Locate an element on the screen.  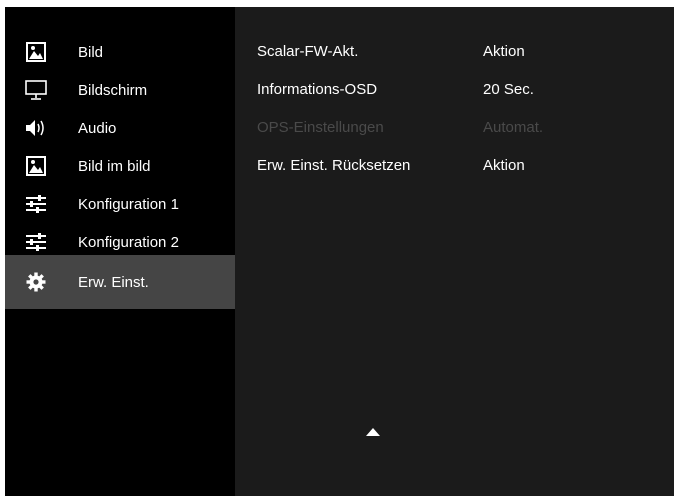
picture-icon is located at coordinates (36, 52).